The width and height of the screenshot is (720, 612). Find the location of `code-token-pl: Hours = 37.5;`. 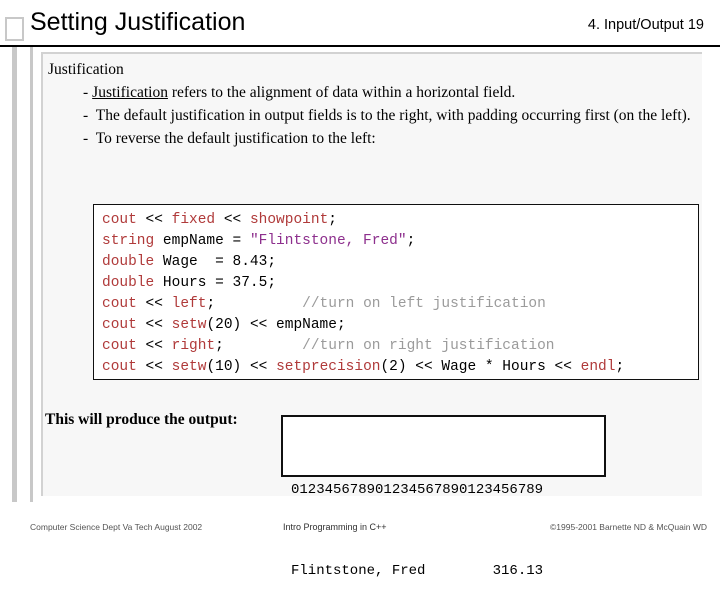

code-token-pl: Hours = 37.5; is located at coordinates (215, 283).